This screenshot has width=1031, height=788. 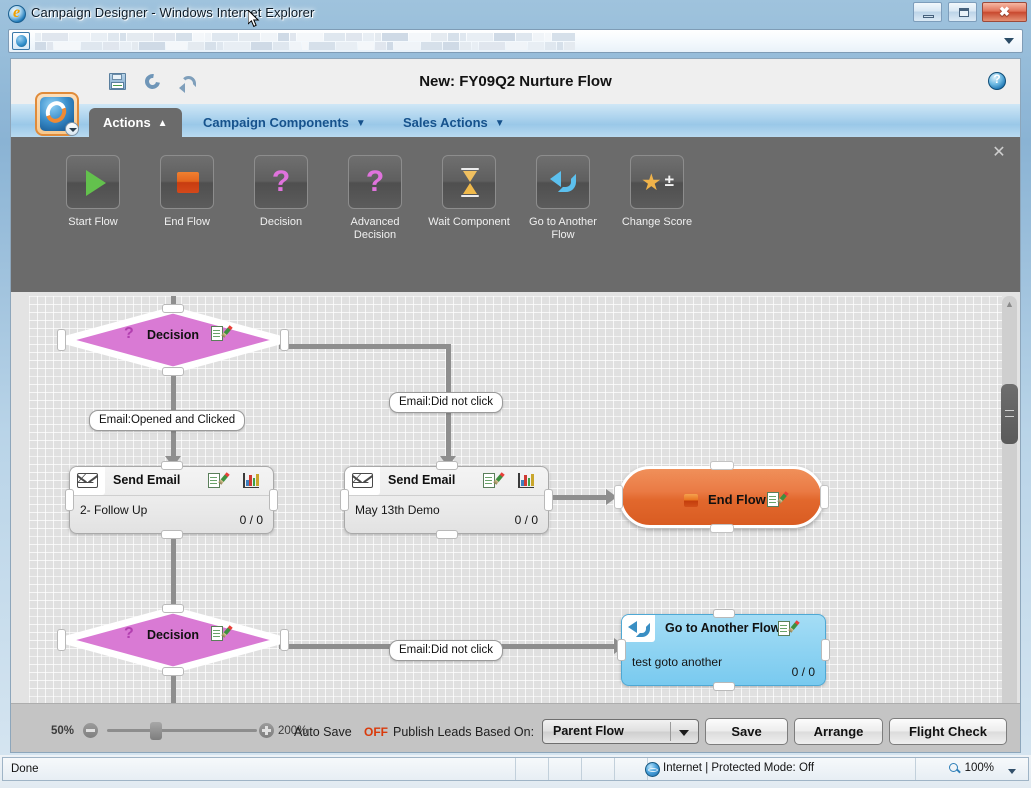 What do you see at coordinates (281, 192) in the screenshot?
I see `ribbon-item-decision: ? Decision` at bounding box center [281, 192].